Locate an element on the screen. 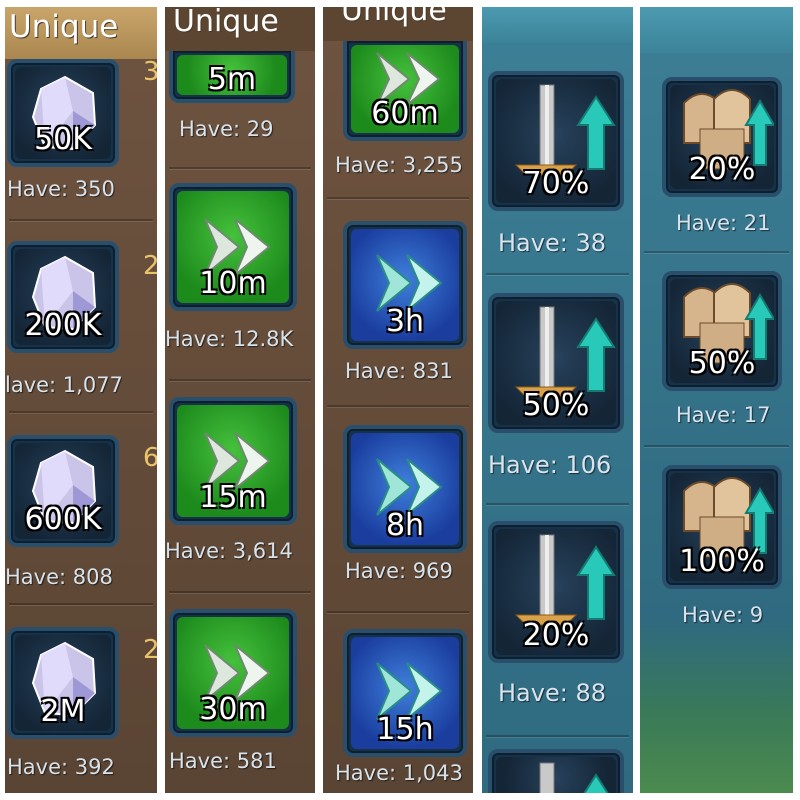 The height and width of the screenshot is (800, 800). item-icon-frame: 2M is located at coordinates (63, 683).